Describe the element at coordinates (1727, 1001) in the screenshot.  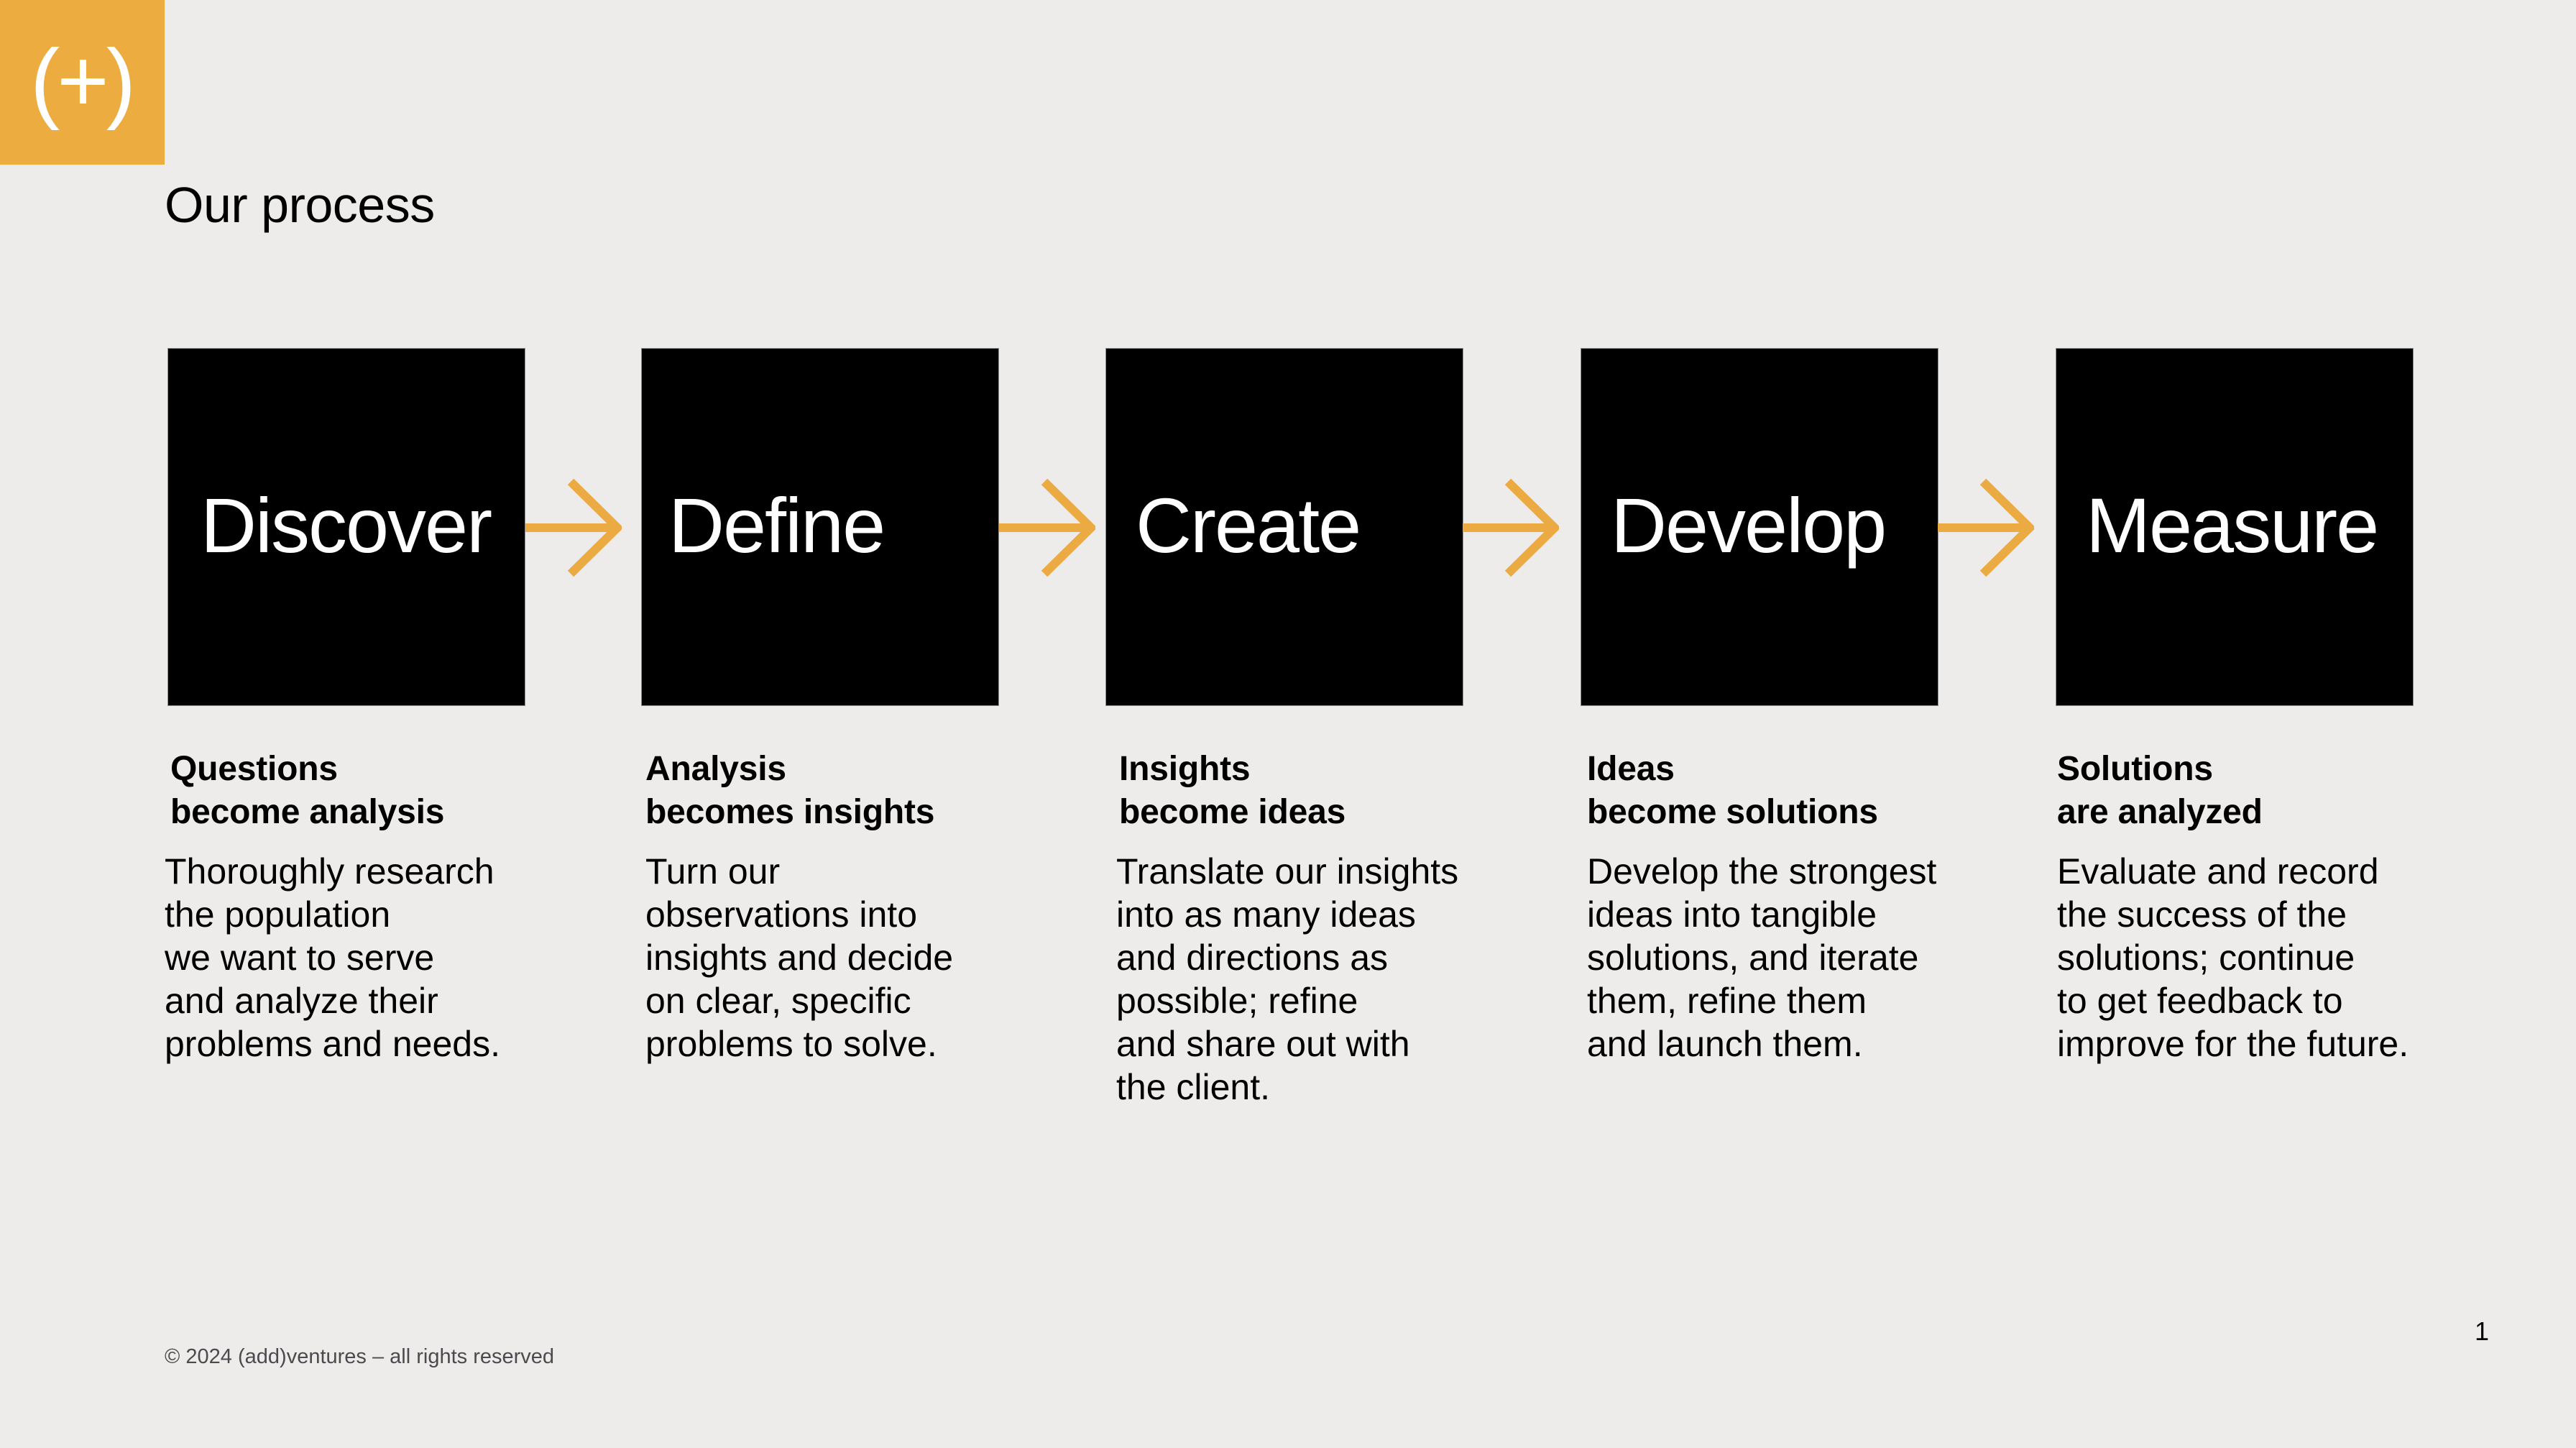
I see `step-body-line: them, refine them` at that location.